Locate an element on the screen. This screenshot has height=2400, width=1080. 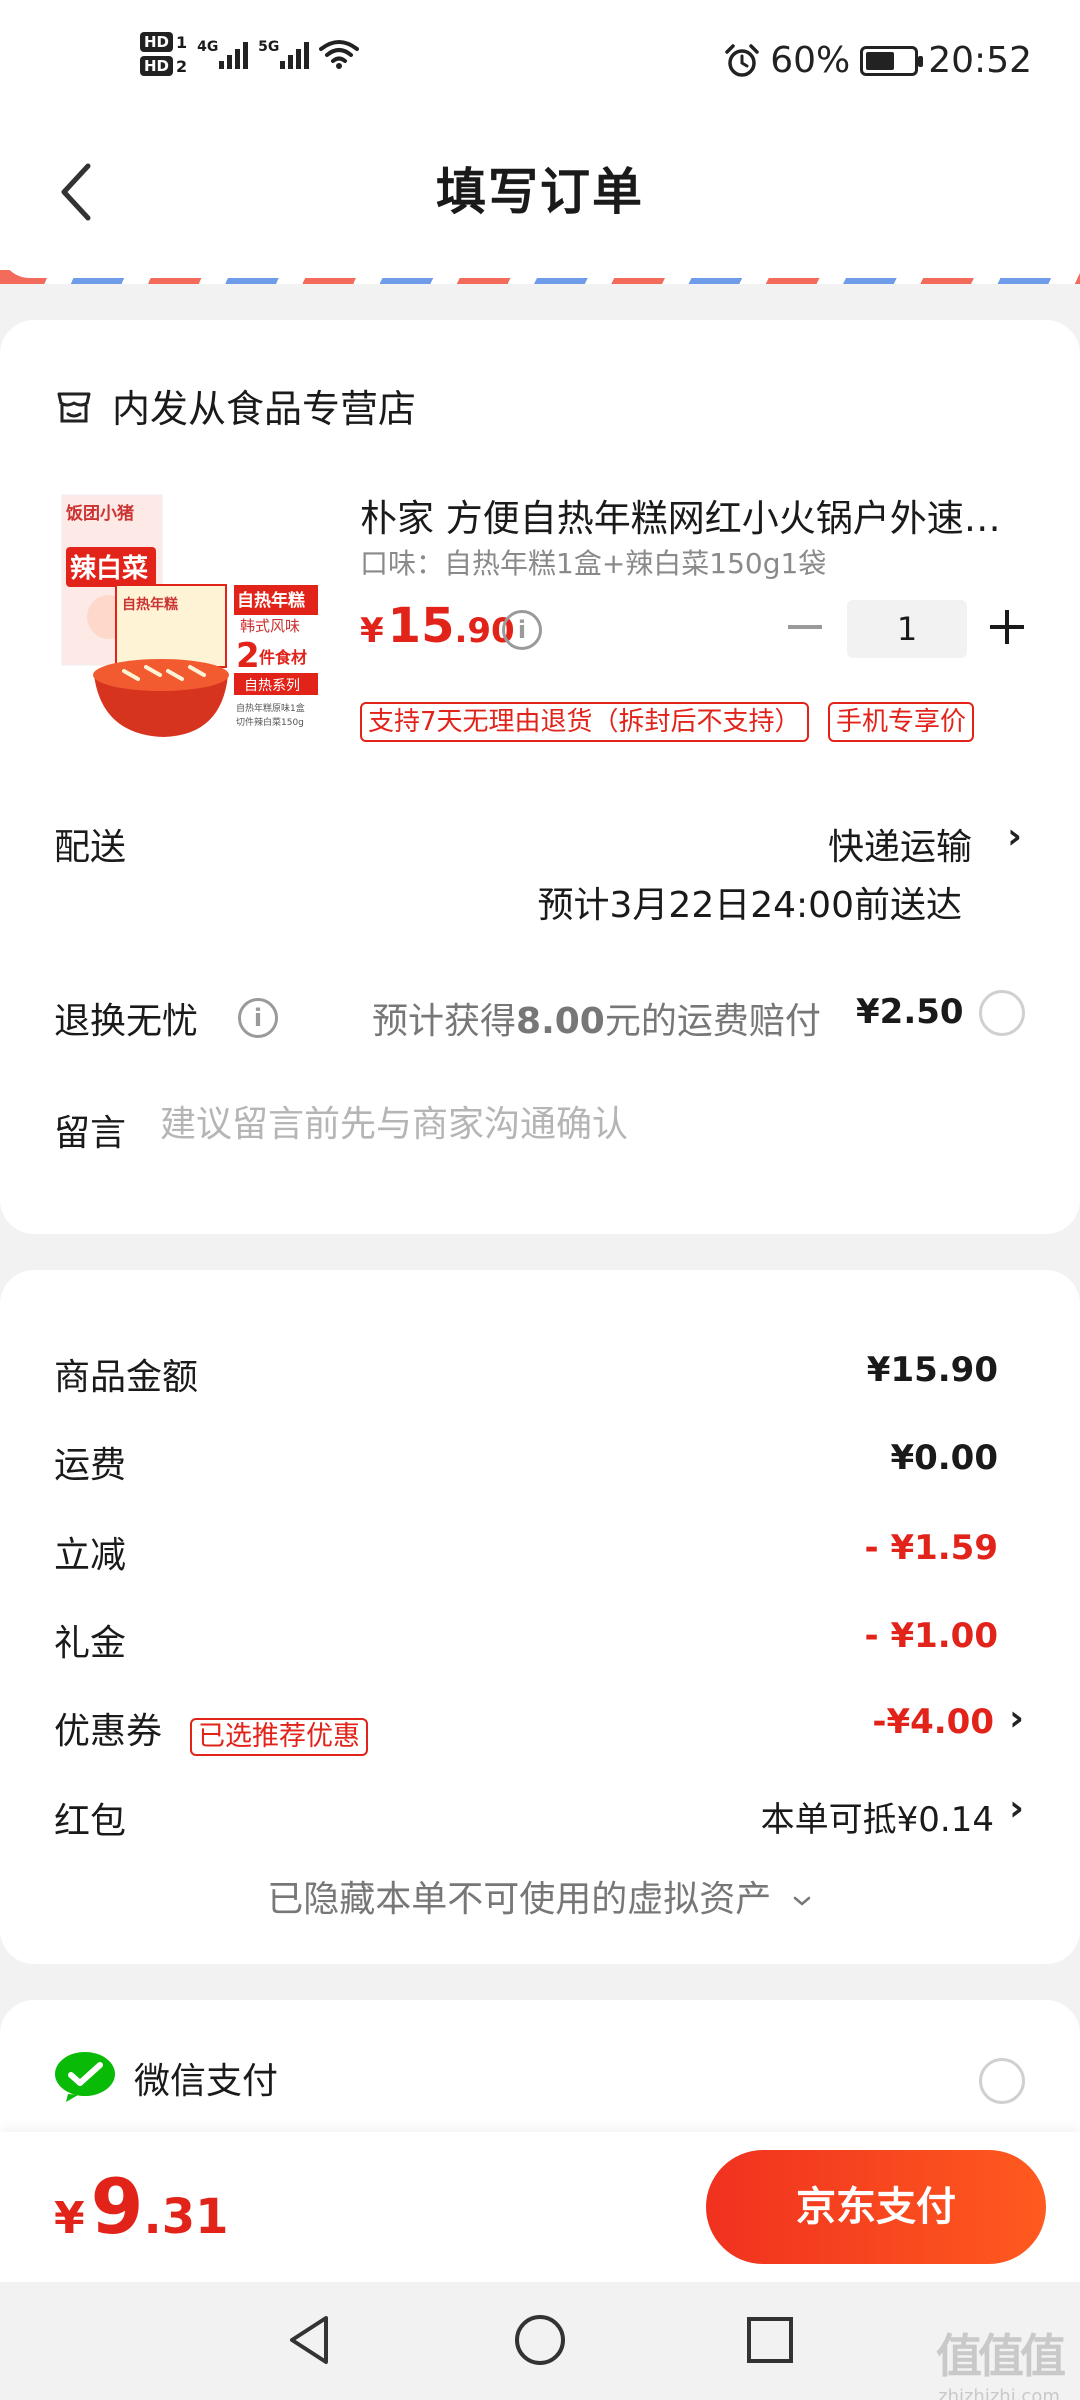
goods-amount-label: 商品金额 is located at coordinates (126, 1377).